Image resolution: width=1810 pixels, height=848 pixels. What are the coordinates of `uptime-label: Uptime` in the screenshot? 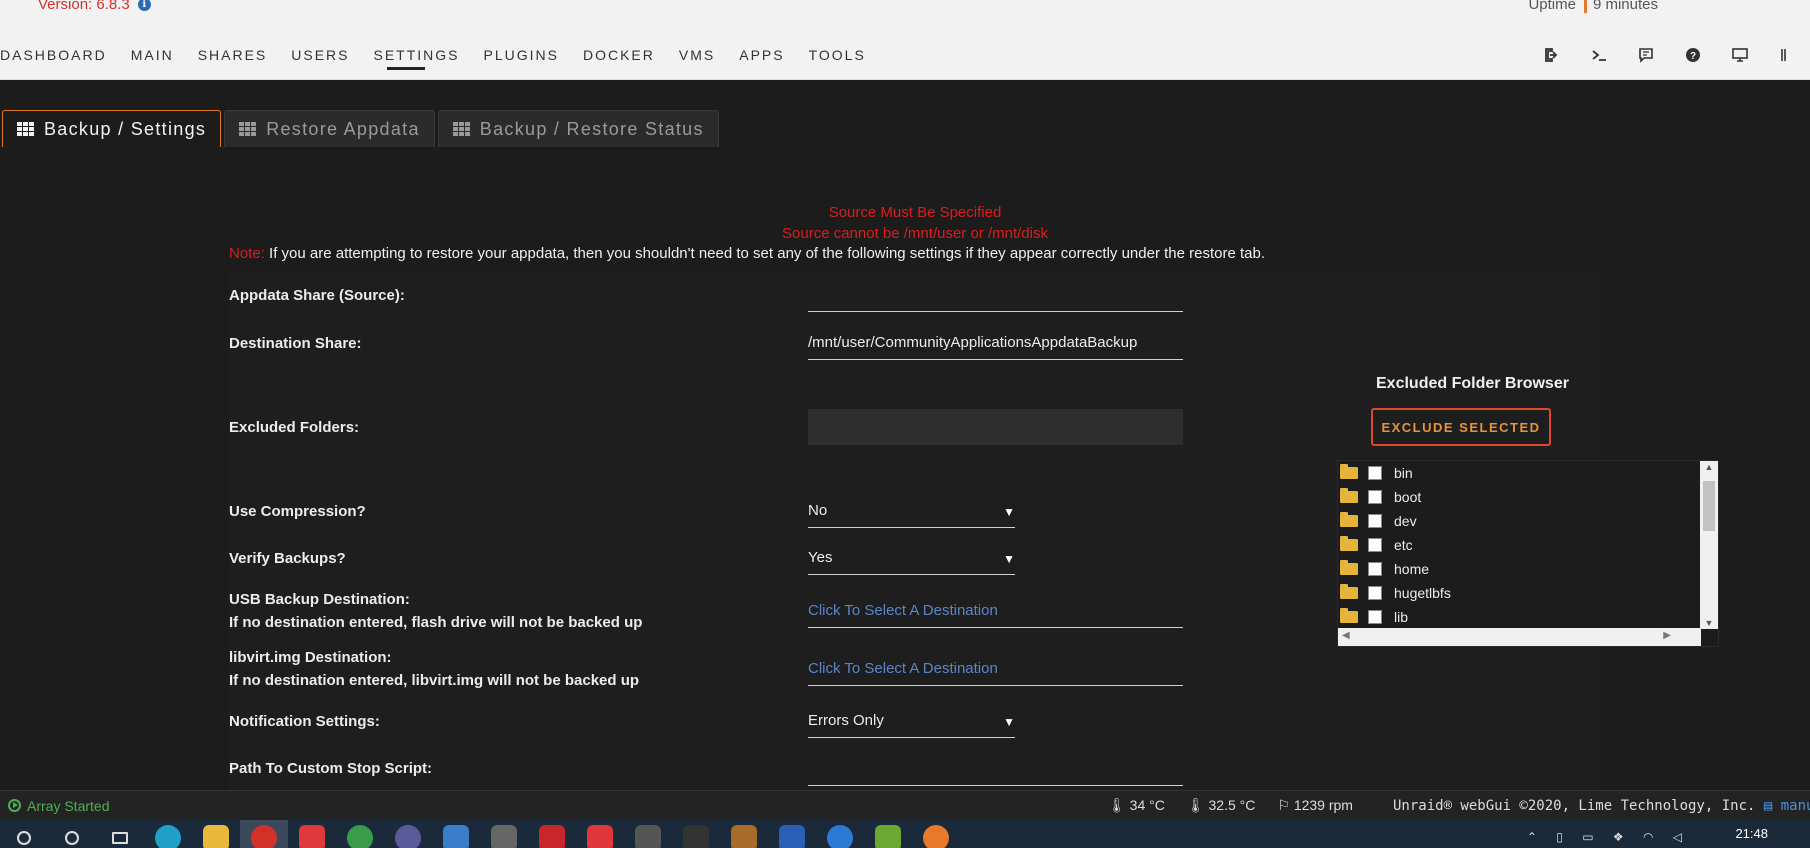 It's located at (1552, 6).